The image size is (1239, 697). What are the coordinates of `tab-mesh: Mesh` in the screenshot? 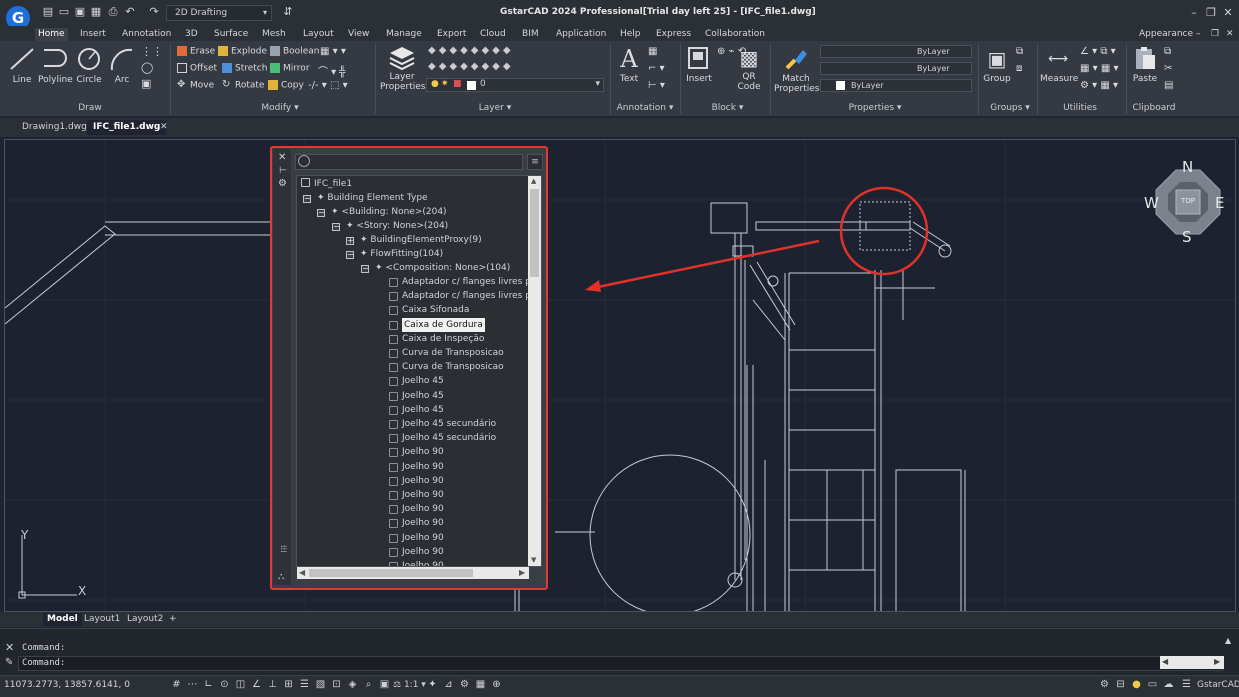 It's located at (274, 34).